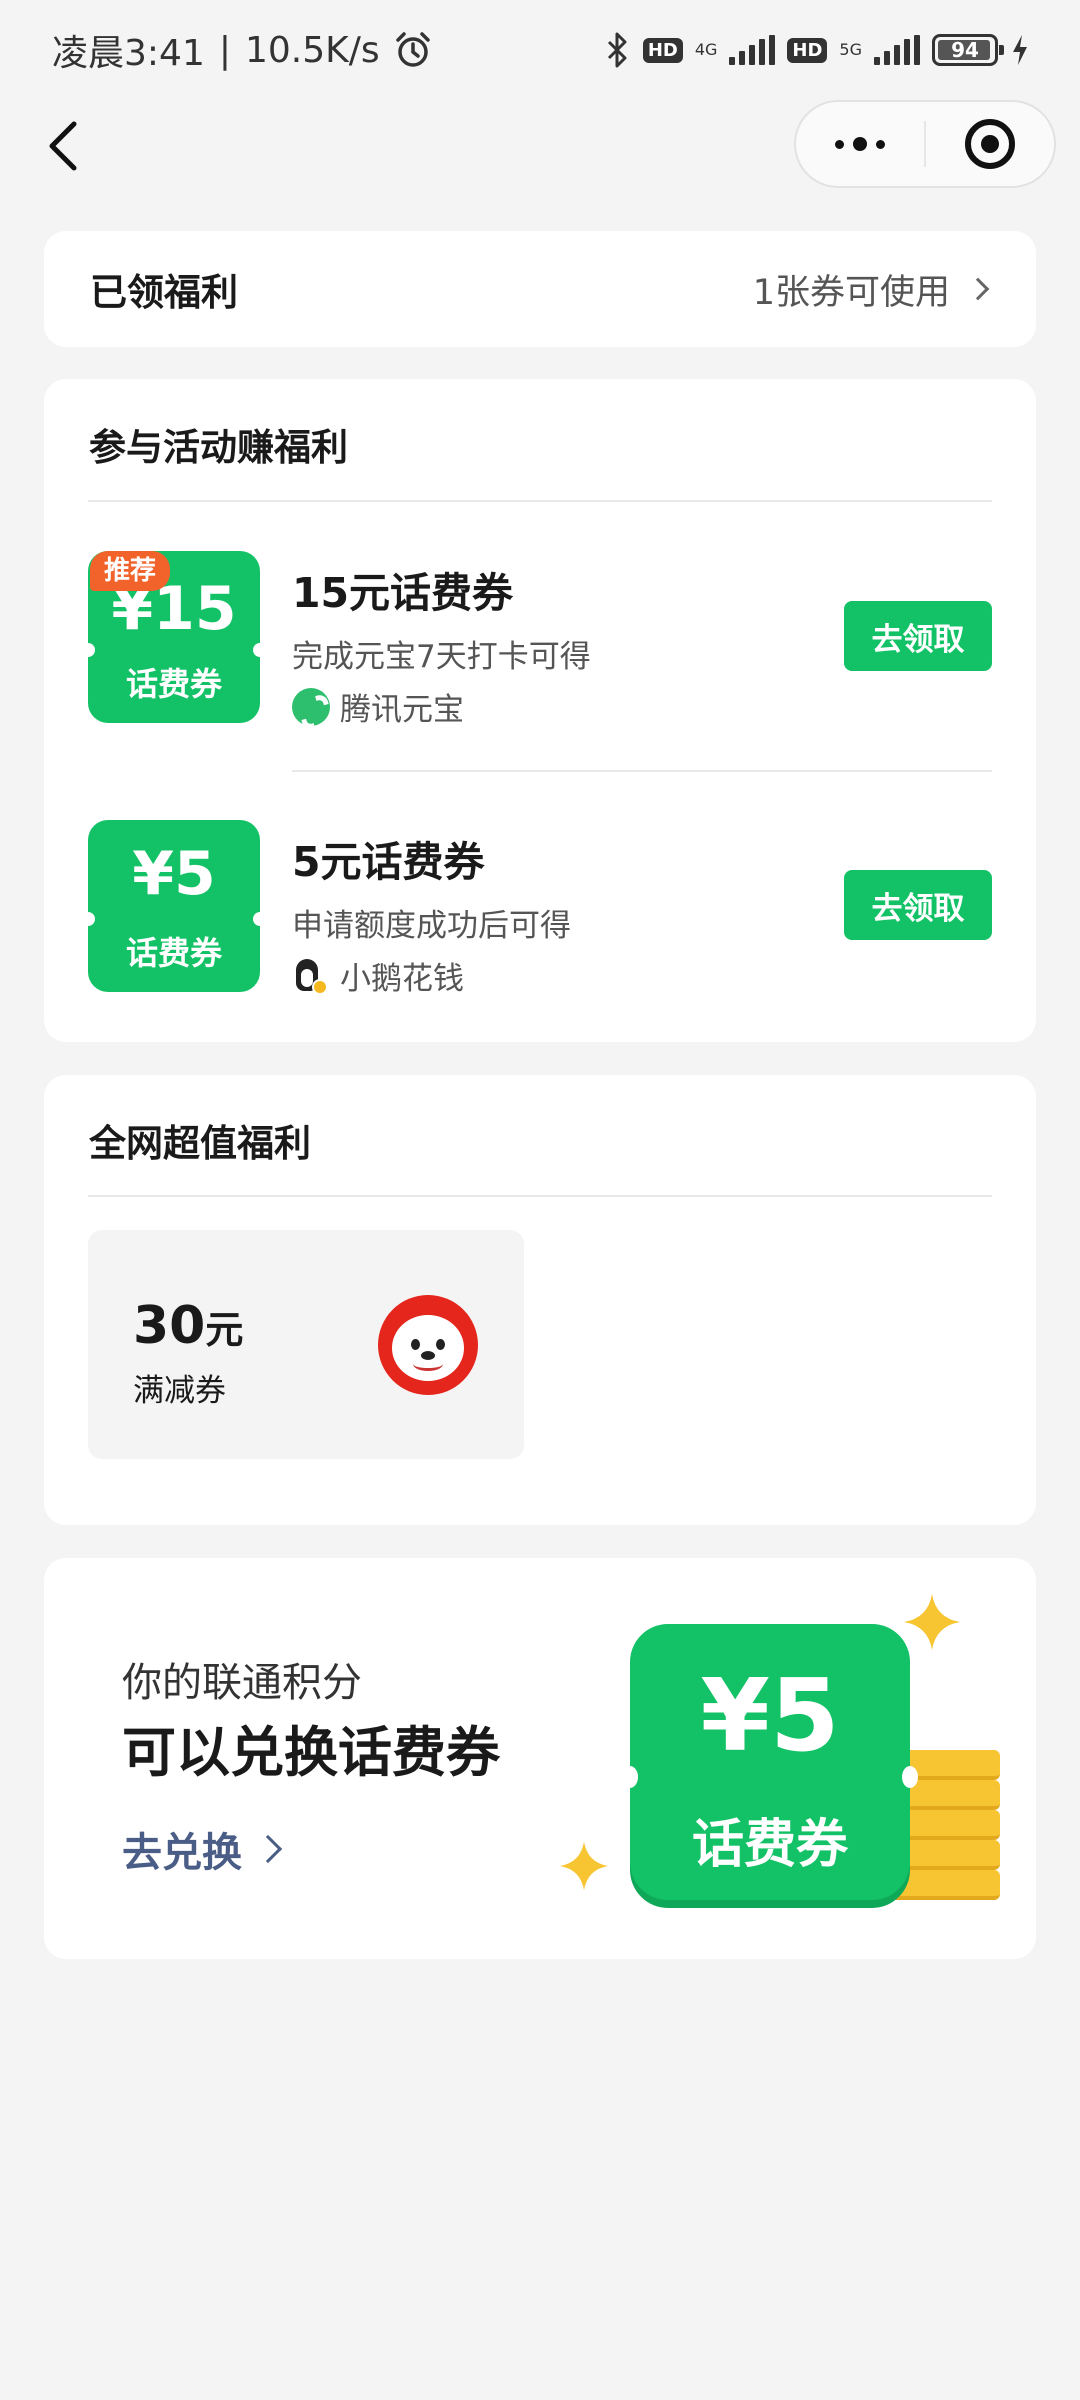 The image size is (1080, 2400). I want to click on item-desc: 申请额度成功后可得, so click(431, 926).